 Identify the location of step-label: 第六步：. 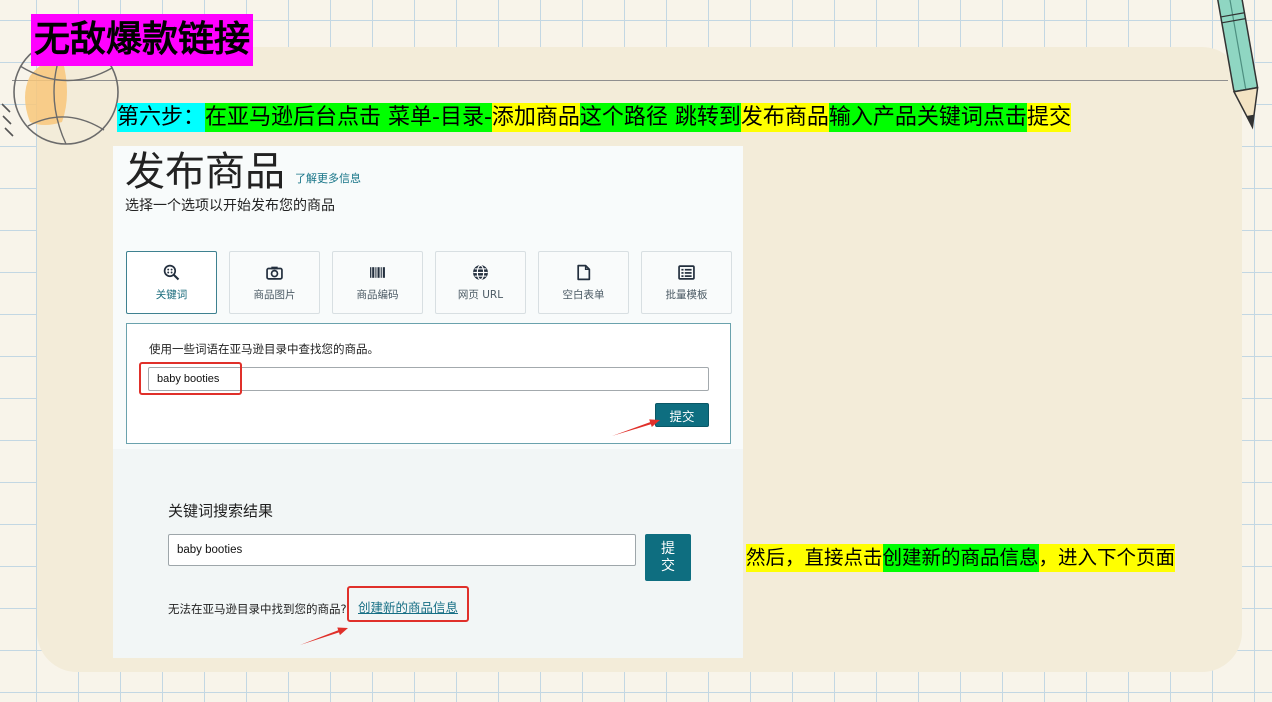
(161, 117).